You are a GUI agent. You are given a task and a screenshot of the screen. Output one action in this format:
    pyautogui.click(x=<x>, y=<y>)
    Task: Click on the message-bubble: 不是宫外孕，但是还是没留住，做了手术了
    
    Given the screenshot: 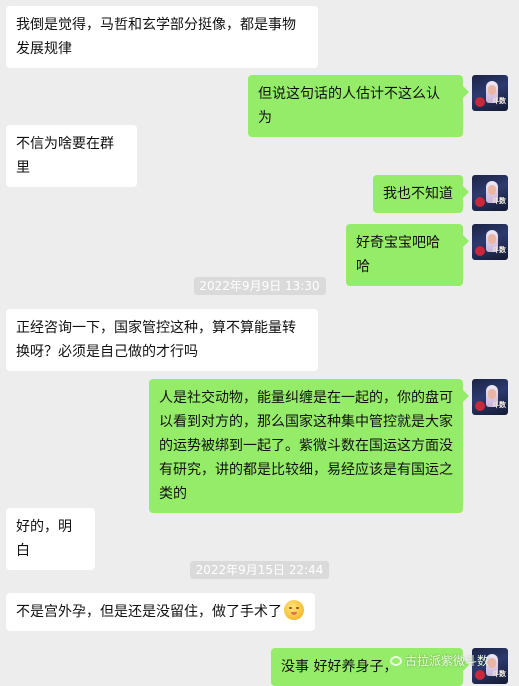 What is the action you would take?
    pyautogui.click(x=160, y=612)
    